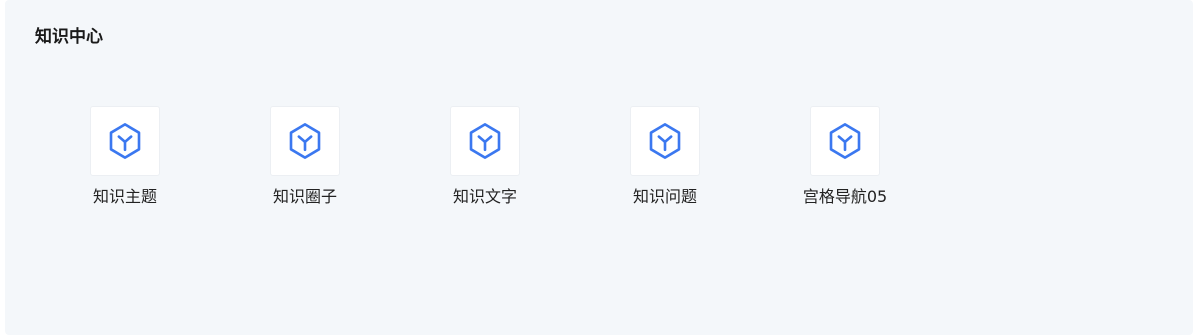 The image size is (1197, 335). I want to click on nav-item-knowledge-questions: 知识问题, so click(665, 156).